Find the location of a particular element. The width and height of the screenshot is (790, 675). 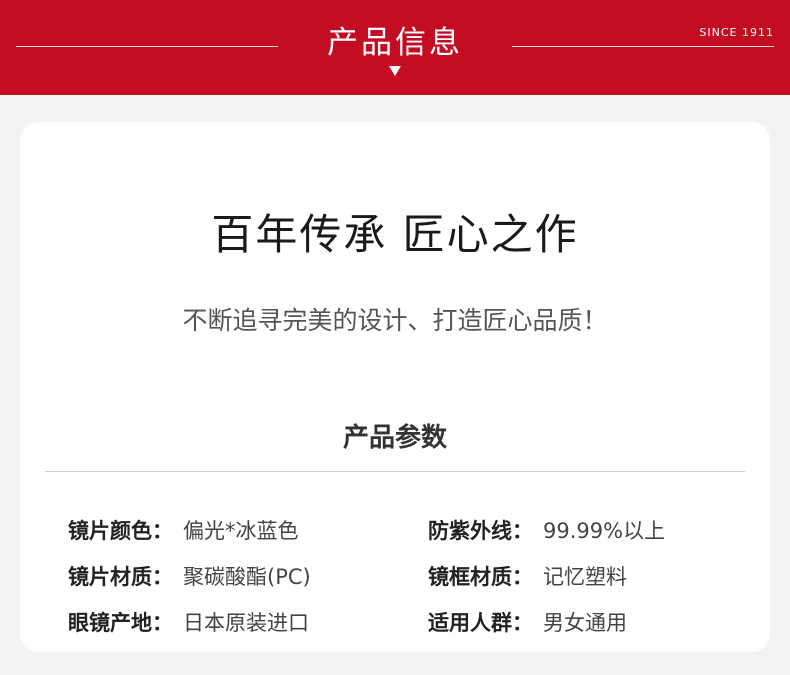

spec-item: 镜片颜色： 偏光*冰蓝色 is located at coordinates (183, 531).